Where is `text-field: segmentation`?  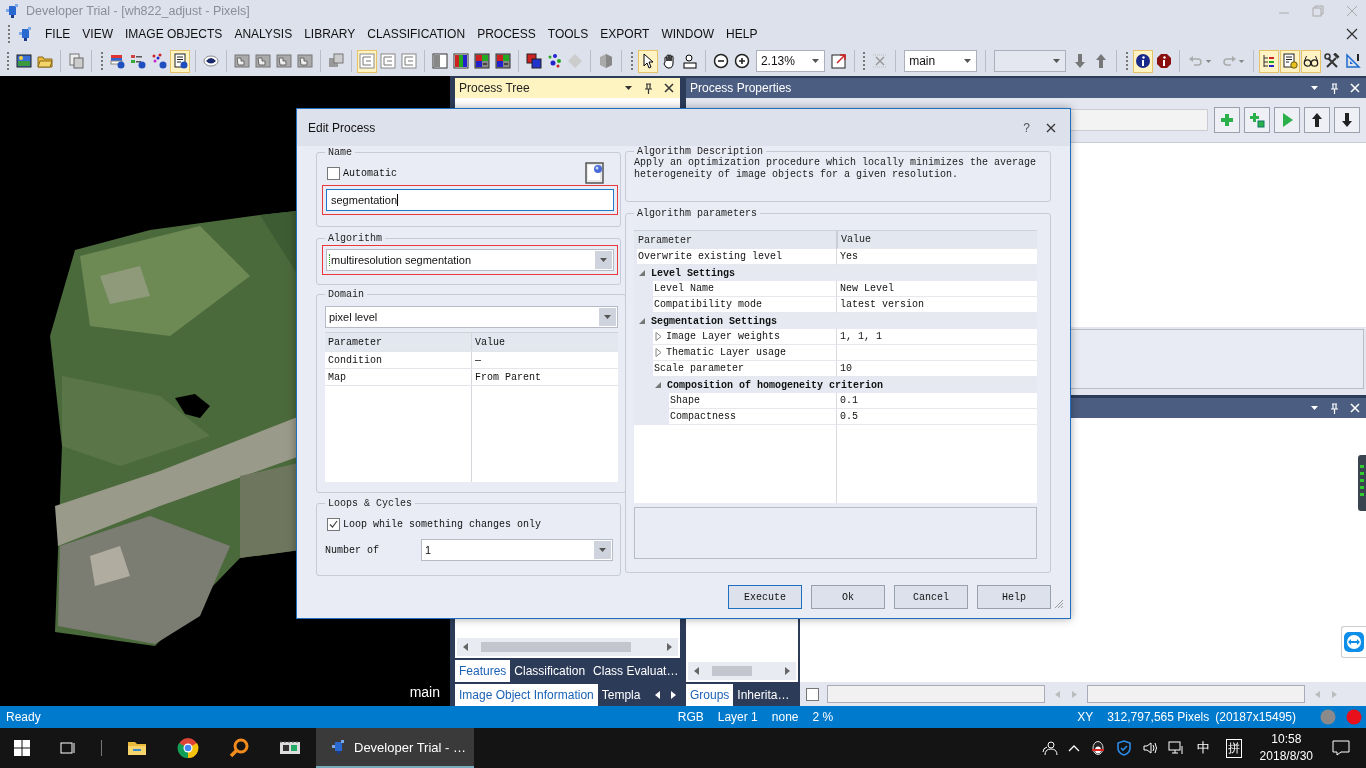 text-field: segmentation is located at coordinates (470, 200).